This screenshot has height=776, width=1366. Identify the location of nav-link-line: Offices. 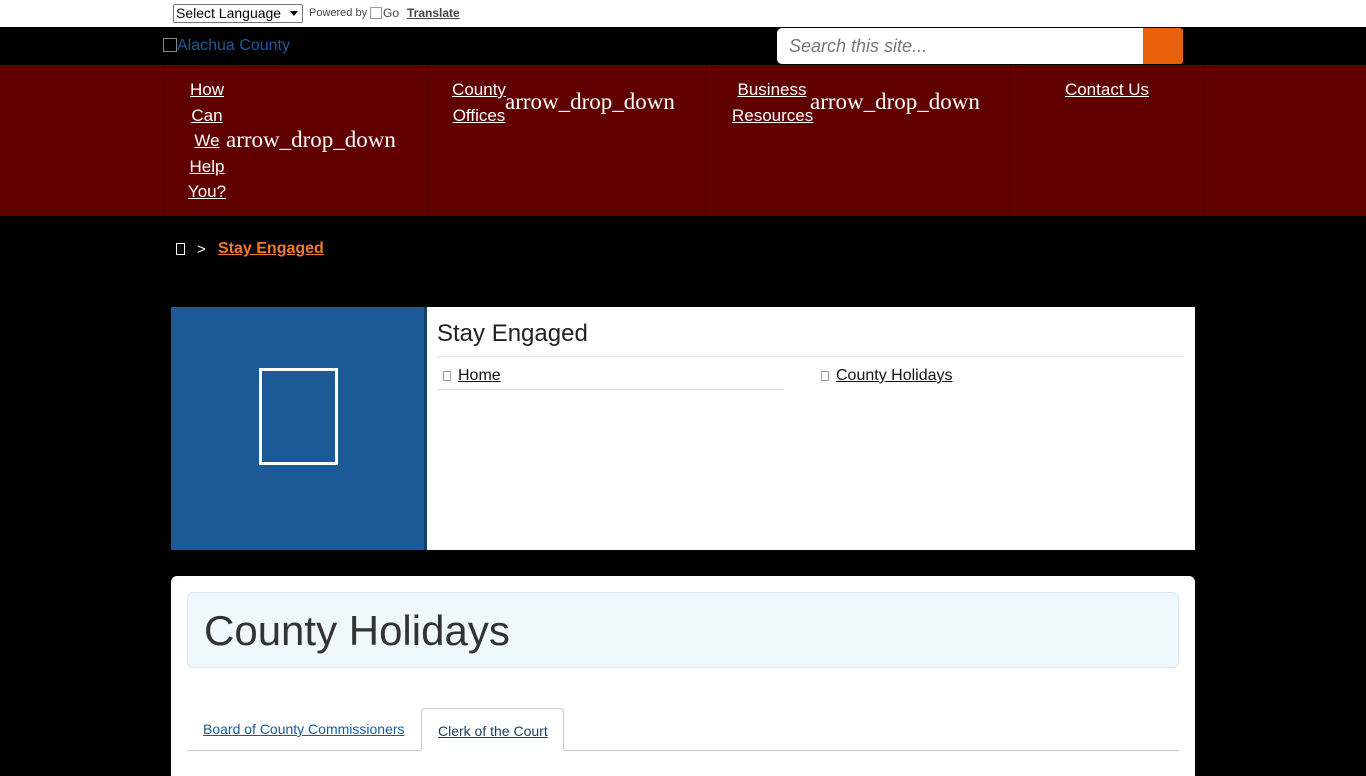
(479, 115).